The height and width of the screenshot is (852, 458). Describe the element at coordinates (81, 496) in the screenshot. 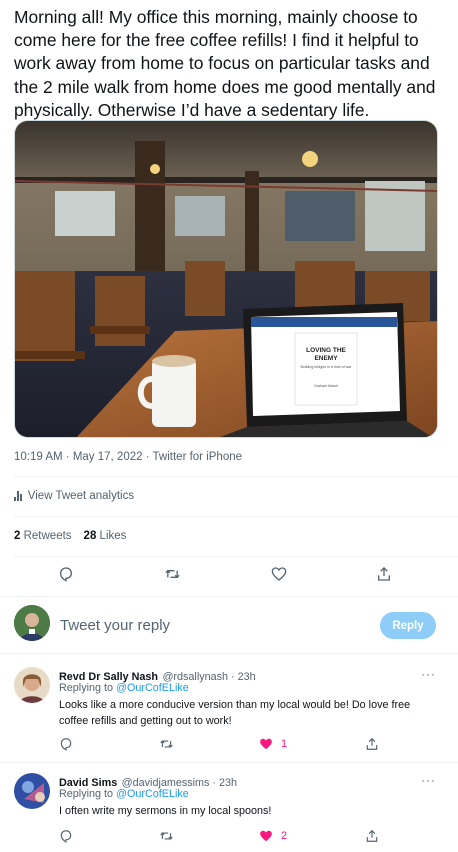

I see `analytics-label: View Tweet analytics` at that location.